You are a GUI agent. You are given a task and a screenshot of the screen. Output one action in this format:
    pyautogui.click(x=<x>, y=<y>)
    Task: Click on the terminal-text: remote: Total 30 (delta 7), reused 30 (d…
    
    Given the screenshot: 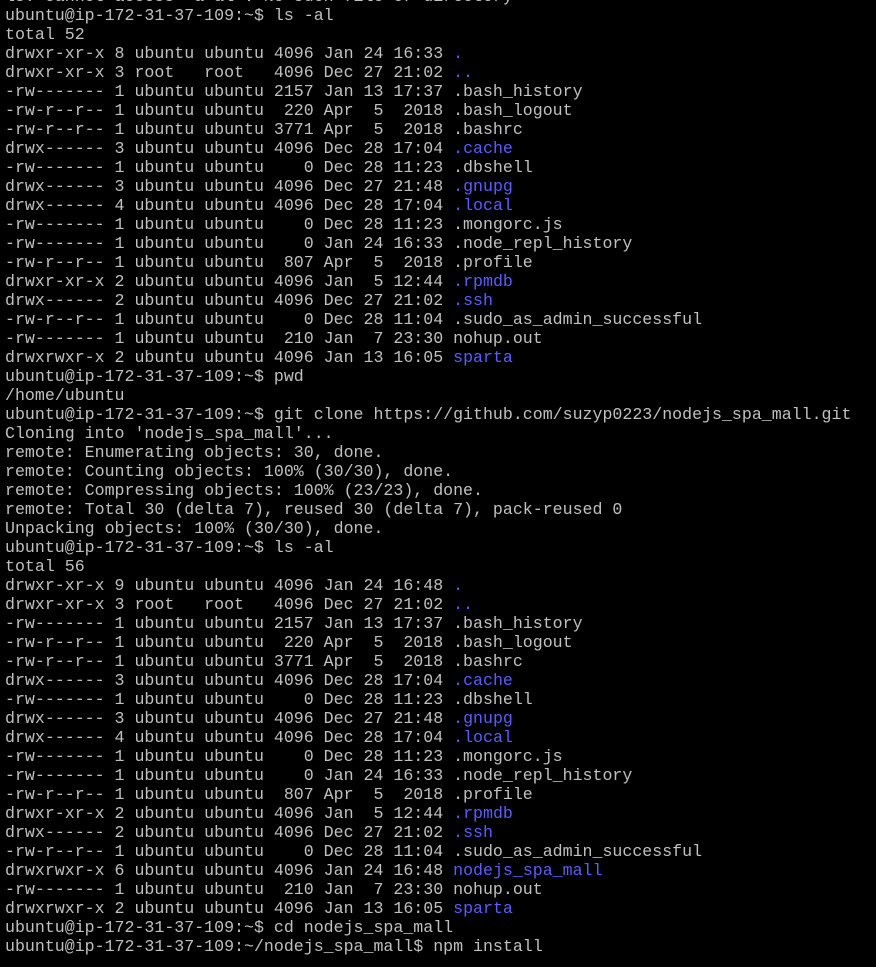 What is the action you would take?
    pyautogui.click(x=314, y=509)
    